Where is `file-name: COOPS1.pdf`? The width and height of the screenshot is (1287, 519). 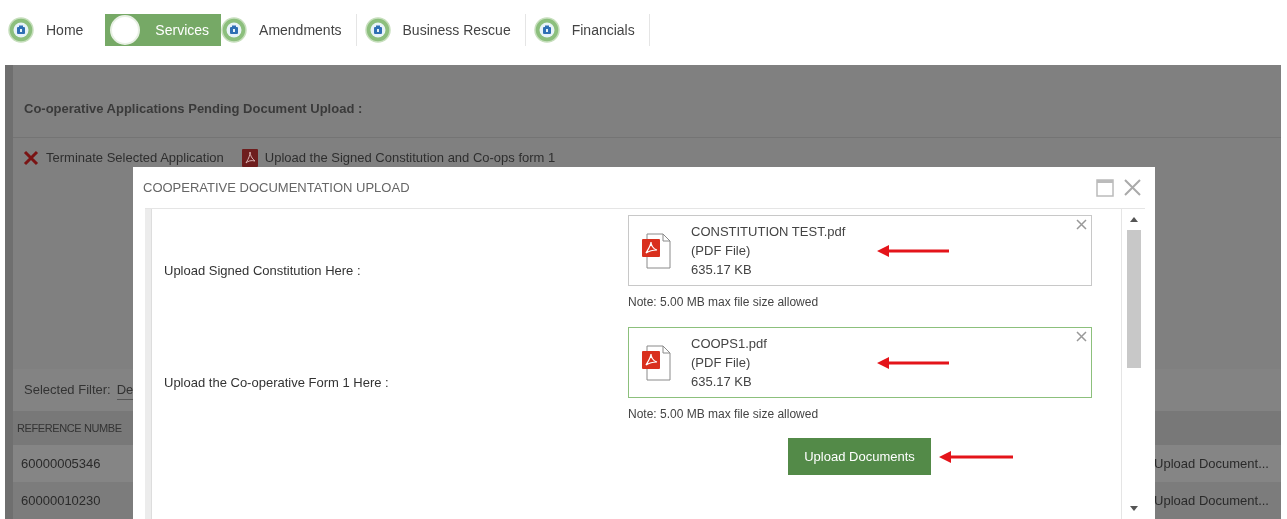
file-name: COOPS1.pdf is located at coordinates (729, 344).